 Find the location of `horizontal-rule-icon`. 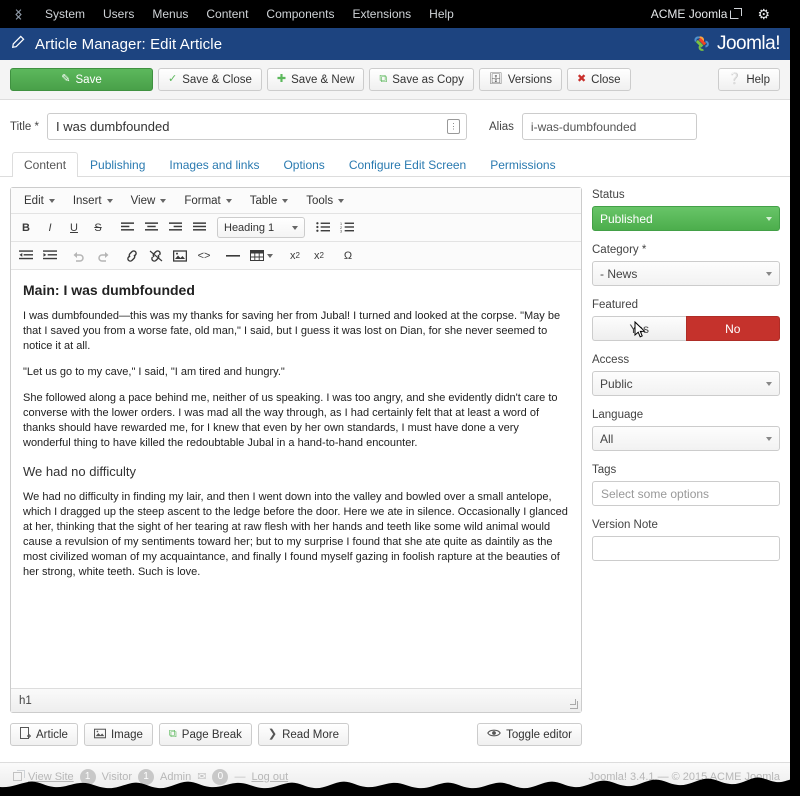

horizontal-rule-icon is located at coordinates (233, 255).